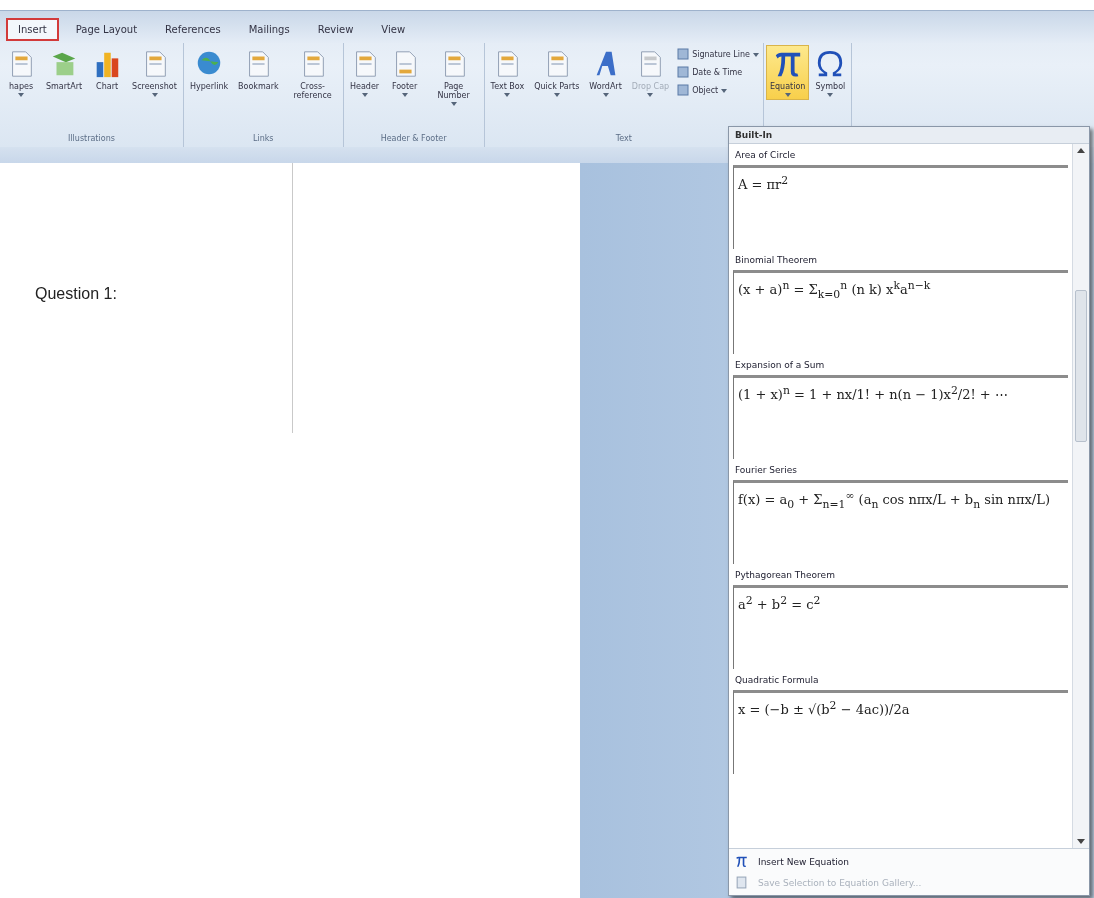 The width and height of the screenshot is (1094, 898). What do you see at coordinates (900, 627) in the screenshot?
I see `equation-preview: a$^{2}$ + b$^{2}$ = c$^{2}$` at bounding box center [900, 627].